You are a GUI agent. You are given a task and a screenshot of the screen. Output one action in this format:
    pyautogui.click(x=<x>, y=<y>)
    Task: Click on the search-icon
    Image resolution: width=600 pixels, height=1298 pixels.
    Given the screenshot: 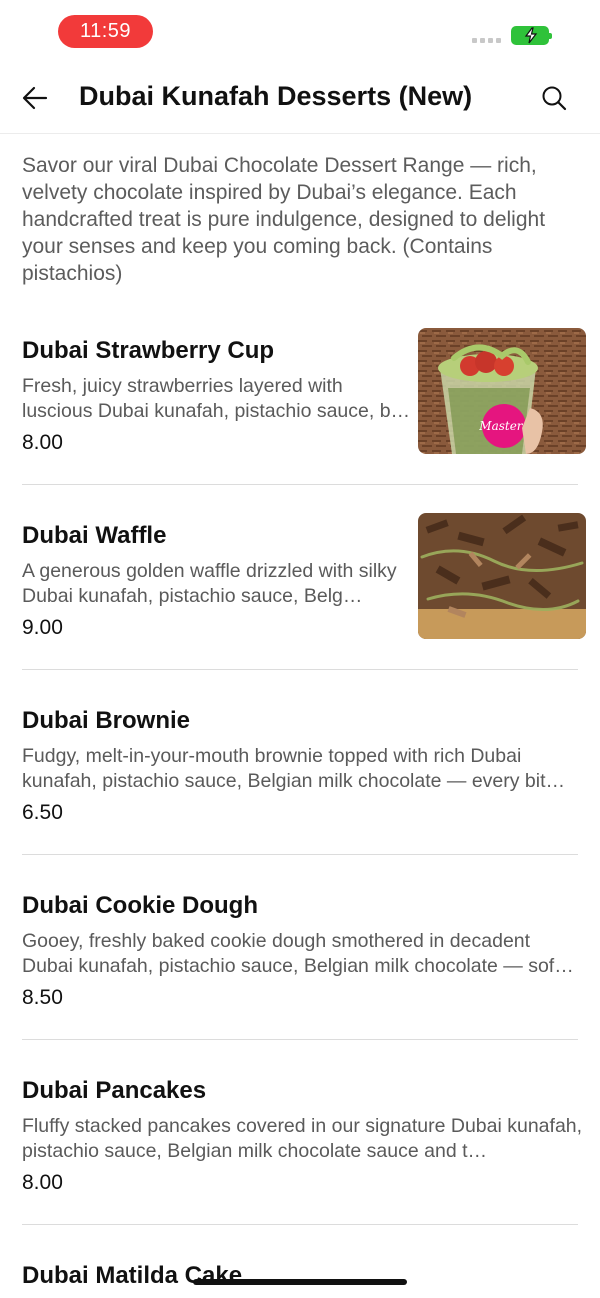 What is the action you would take?
    pyautogui.click(x=554, y=98)
    